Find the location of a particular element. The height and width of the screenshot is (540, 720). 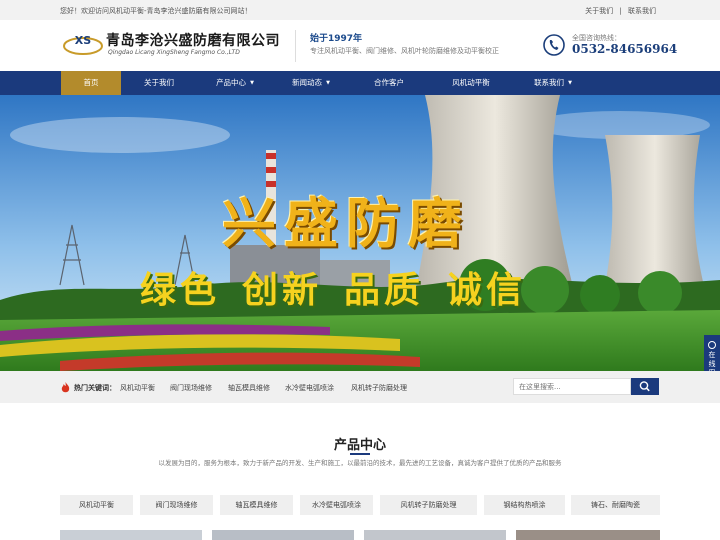

phone-icon is located at coordinates (554, 45).